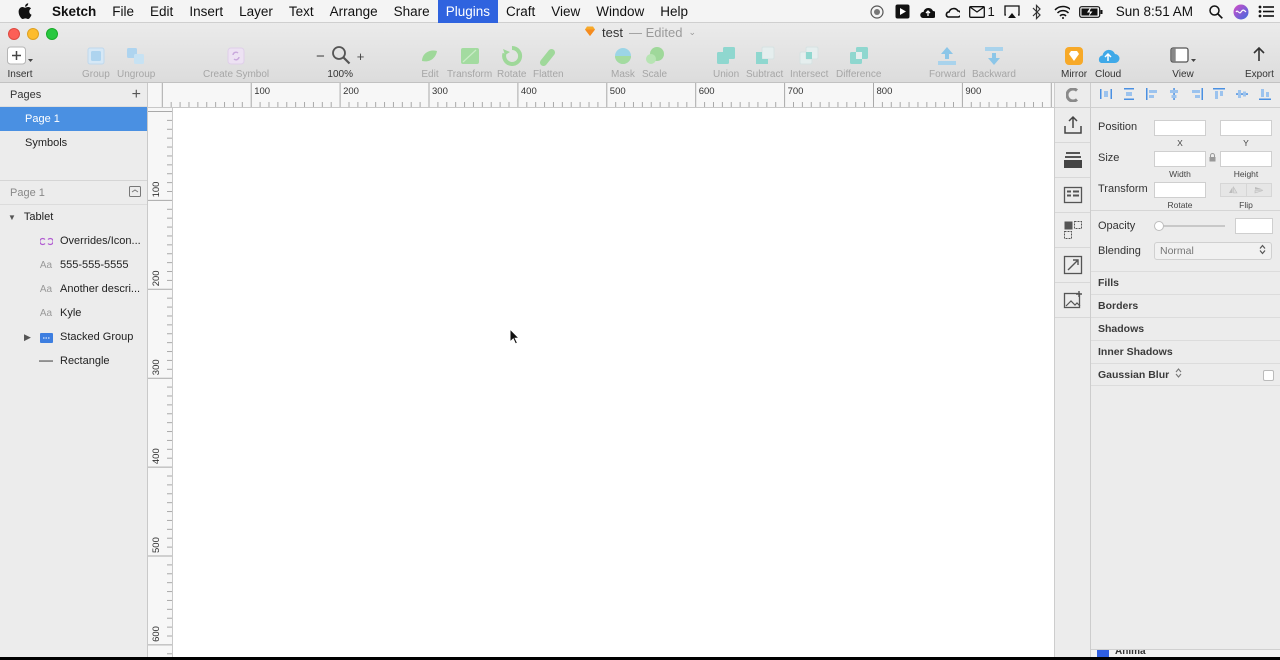 The width and height of the screenshot is (1280, 660). What do you see at coordinates (1072, 125) in the screenshot?
I see `upload-icon` at bounding box center [1072, 125].